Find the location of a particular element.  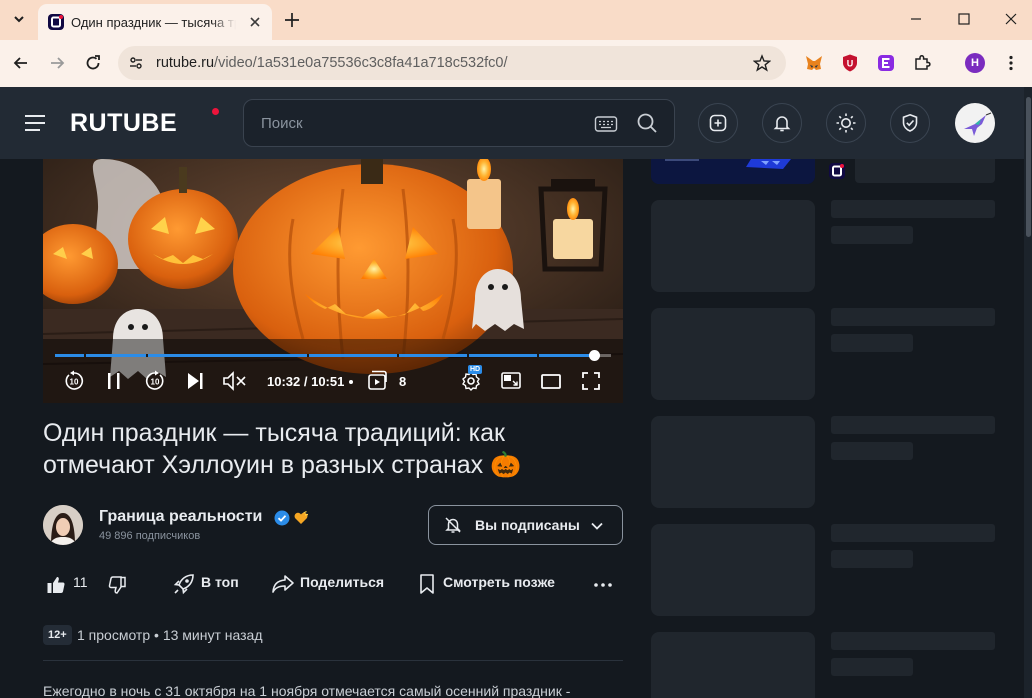

dislike-button is located at coordinates (117, 585).